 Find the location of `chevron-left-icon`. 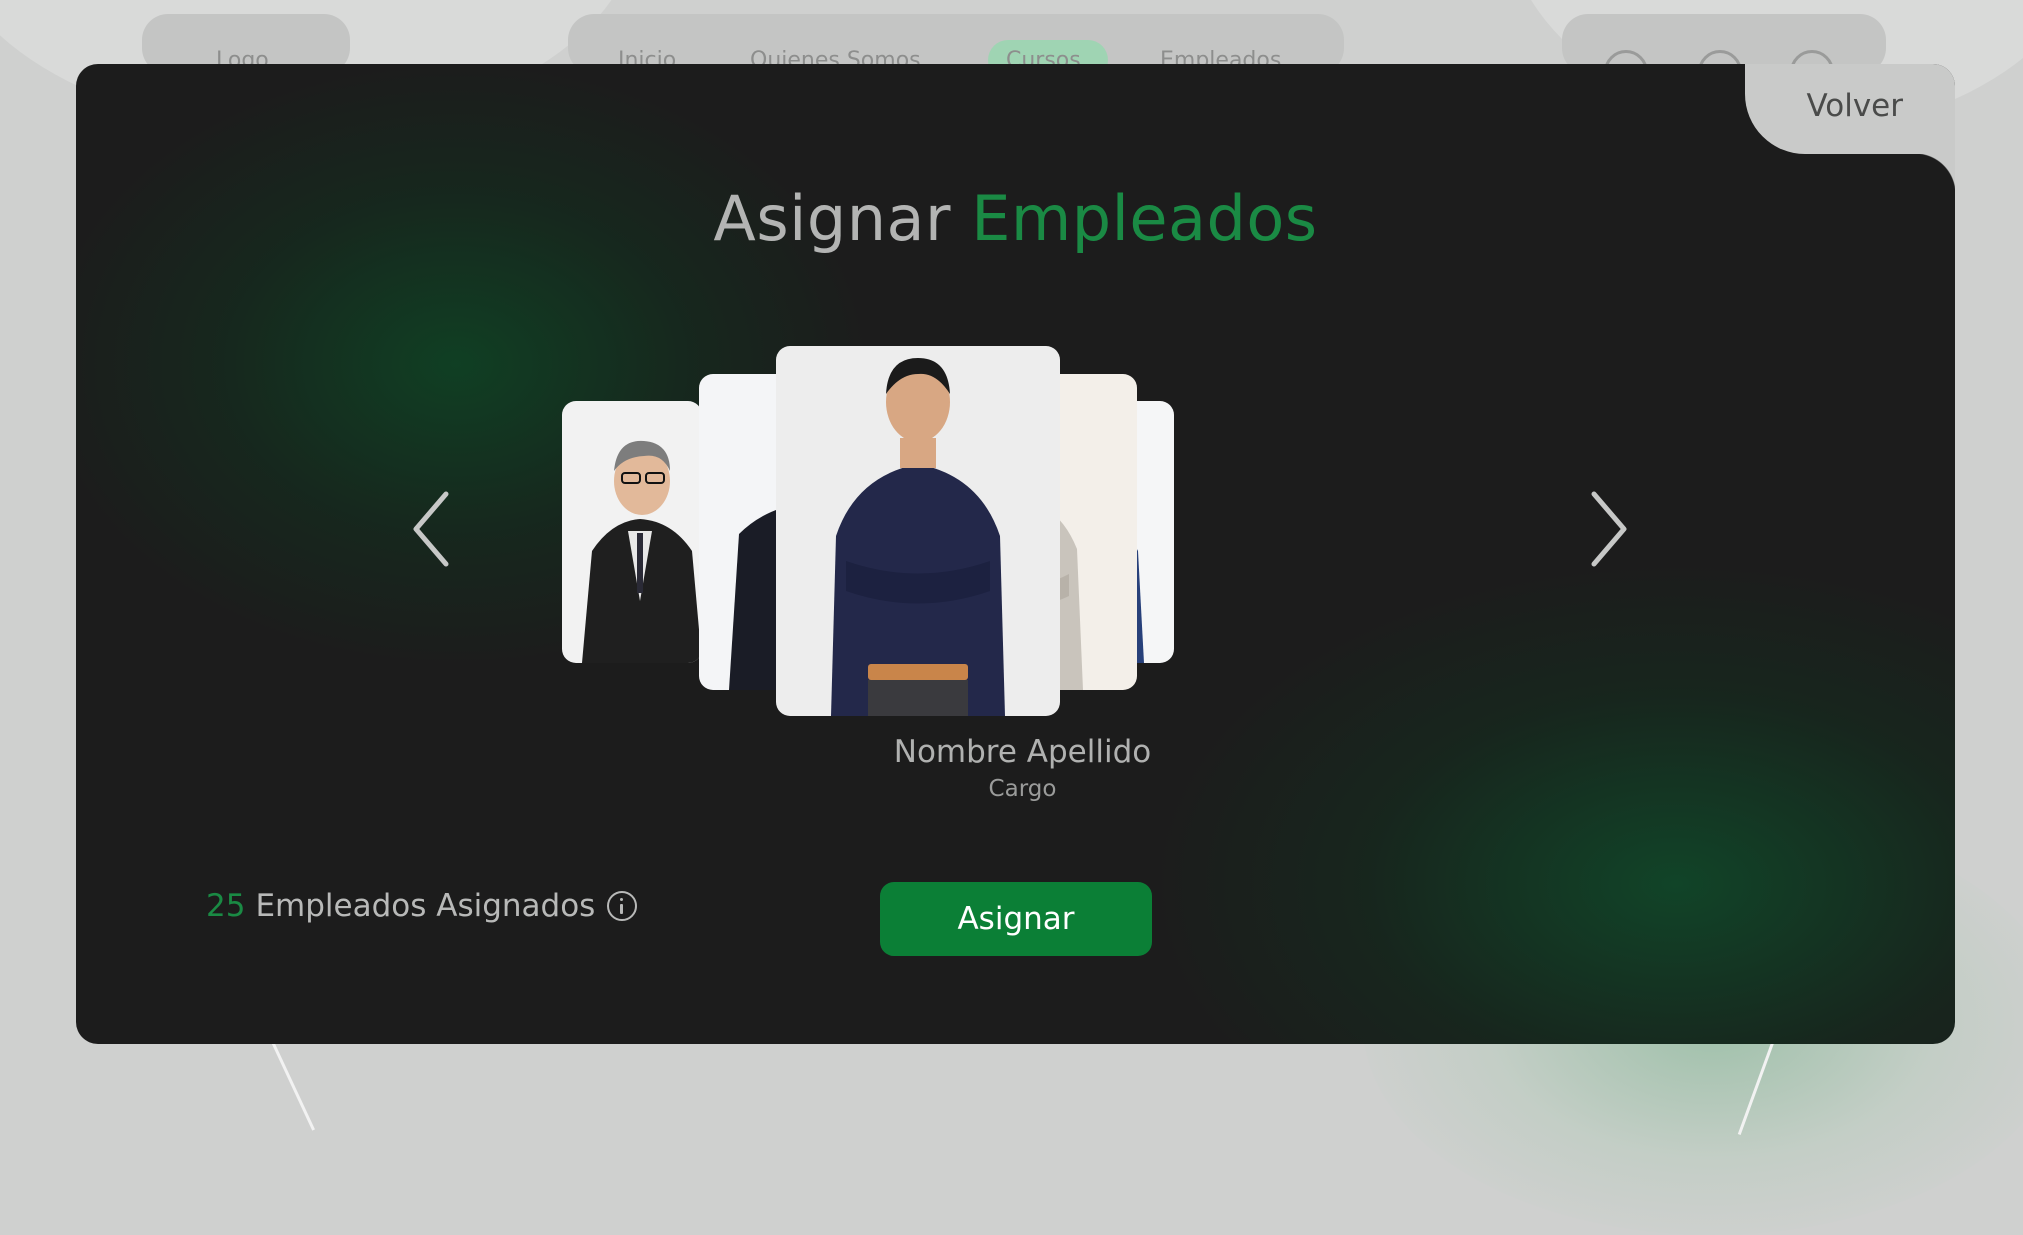

chevron-left-icon is located at coordinates (434, 529).